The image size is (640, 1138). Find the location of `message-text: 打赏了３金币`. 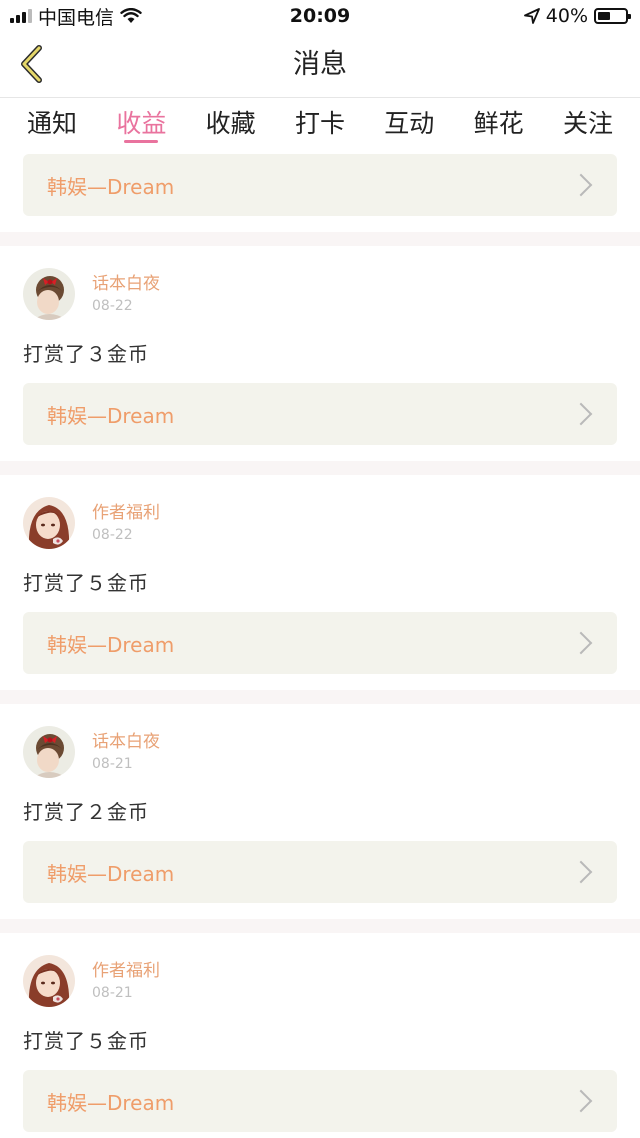

message-text: 打赏了３金币 is located at coordinates (86, 354).